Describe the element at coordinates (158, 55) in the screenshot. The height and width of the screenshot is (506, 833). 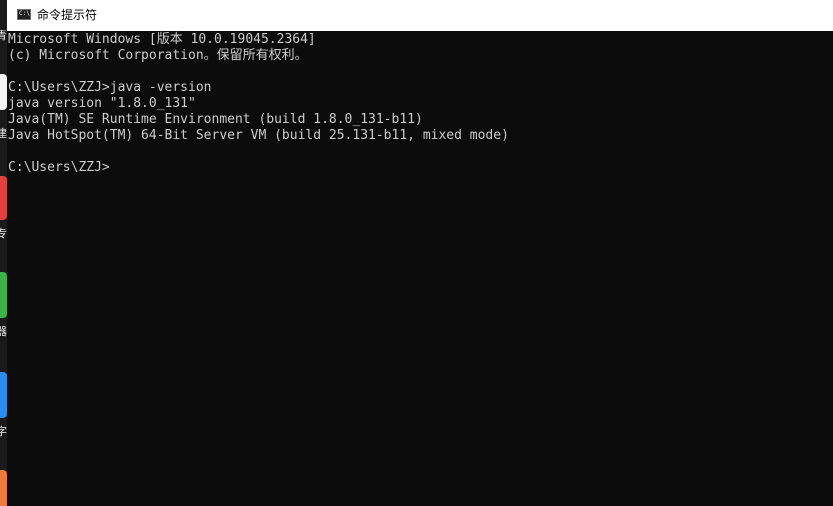
I see `console-line-copyright: (c) Microsoft Corporation。保留所有权利。` at that location.